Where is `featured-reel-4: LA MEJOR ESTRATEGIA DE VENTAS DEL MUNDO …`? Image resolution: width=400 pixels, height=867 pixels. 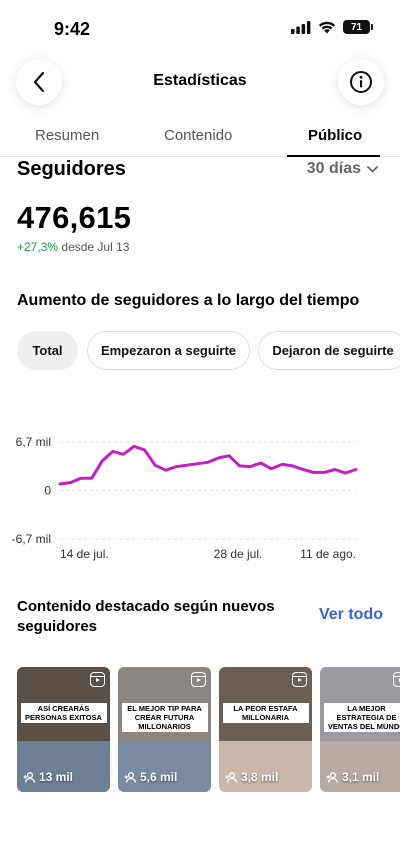
featured-reel-4: LA MEJOR ESTRATEGIA DE VENTAS DEL MUNDO … is located at coordinates (360, 729).